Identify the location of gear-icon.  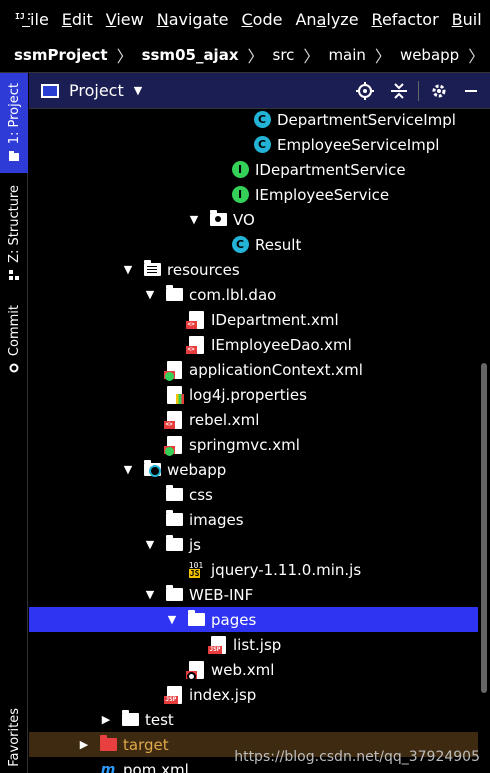
(439, 91).